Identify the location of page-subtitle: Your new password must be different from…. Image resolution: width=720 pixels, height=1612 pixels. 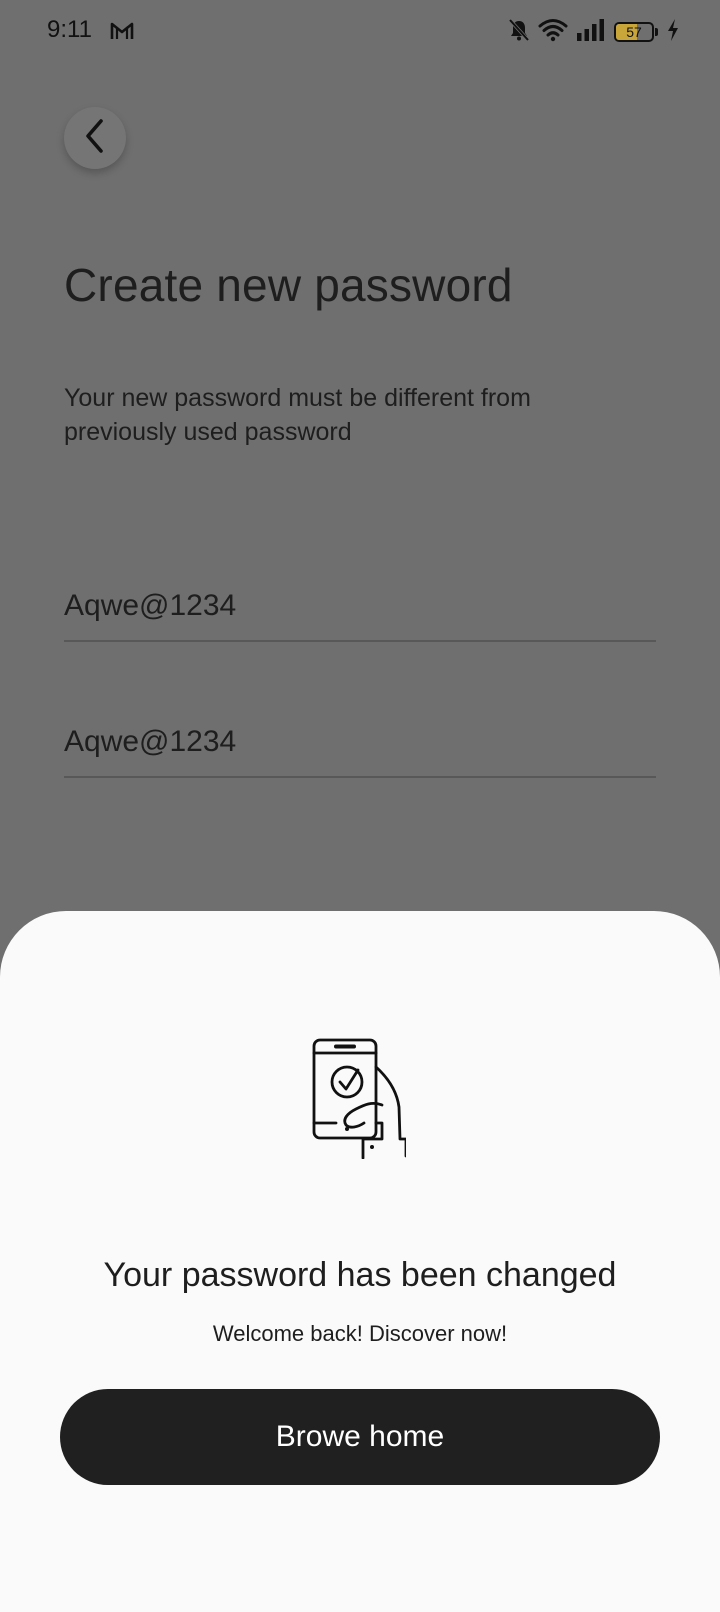
(297, 415).